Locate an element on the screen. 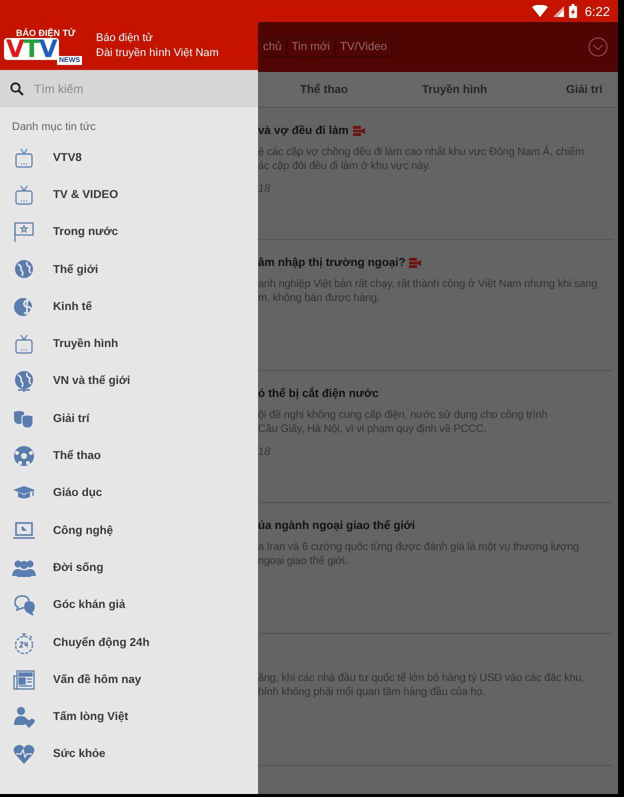  soccer-ball-icon is located at coordinates (24, 456).